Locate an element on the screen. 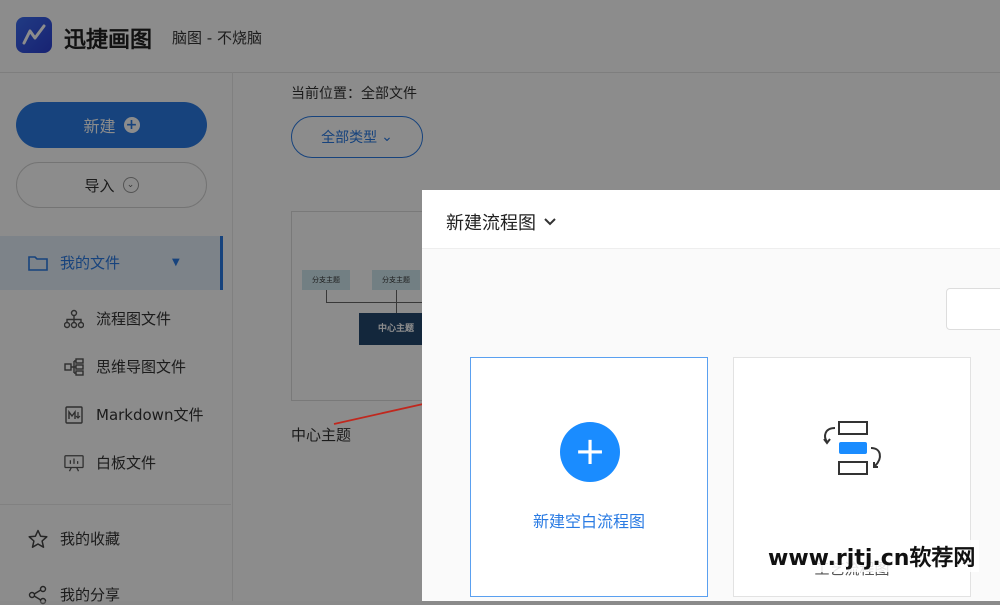 The image size is (1000, 605). chevron-down-icon is located at coordinates (550, 222).